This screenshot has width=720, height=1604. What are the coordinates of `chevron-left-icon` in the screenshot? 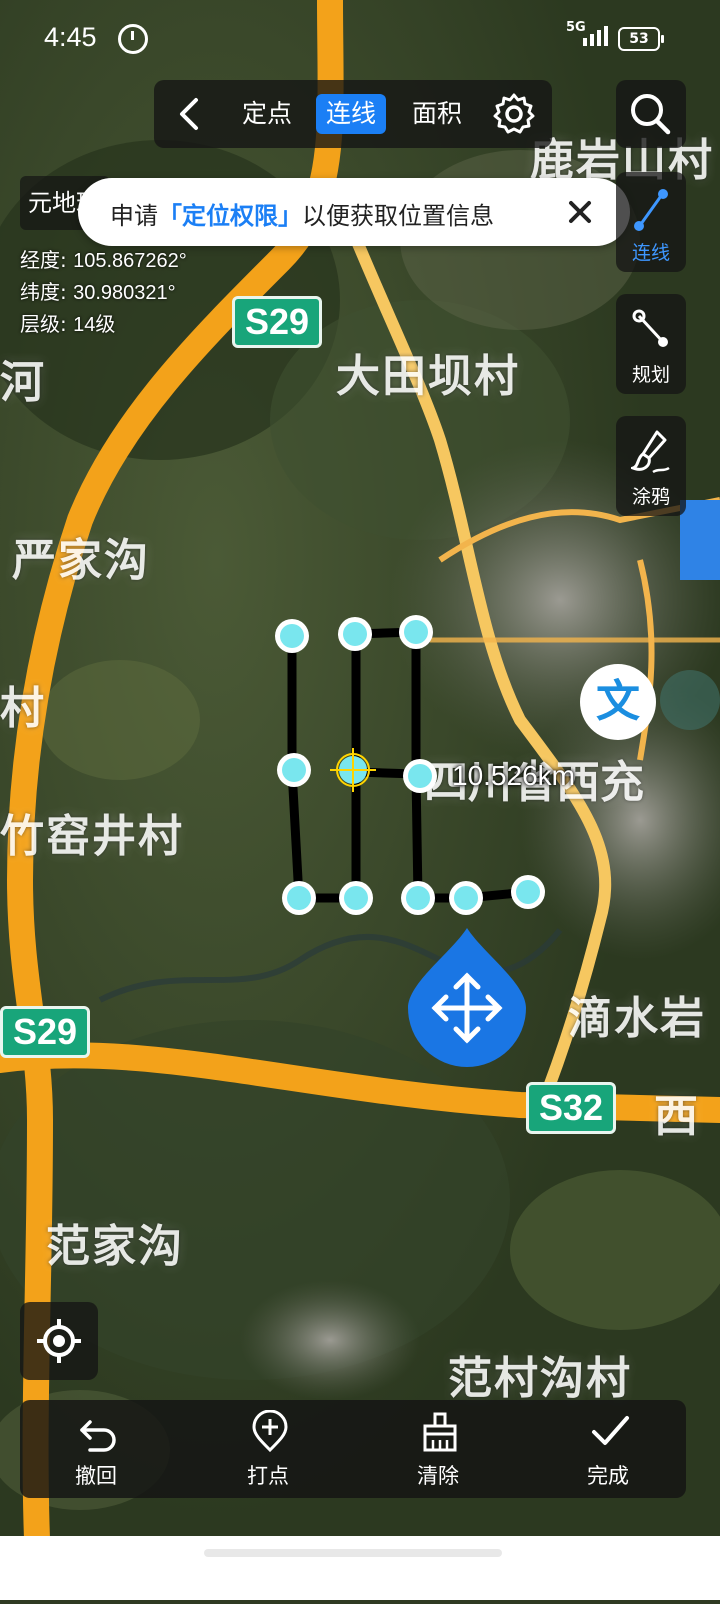 It's located at (189, 114).